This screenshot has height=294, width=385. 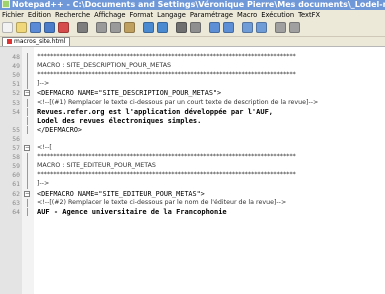 I want to click on code-text: ]-->, so click(x=43, y=184).